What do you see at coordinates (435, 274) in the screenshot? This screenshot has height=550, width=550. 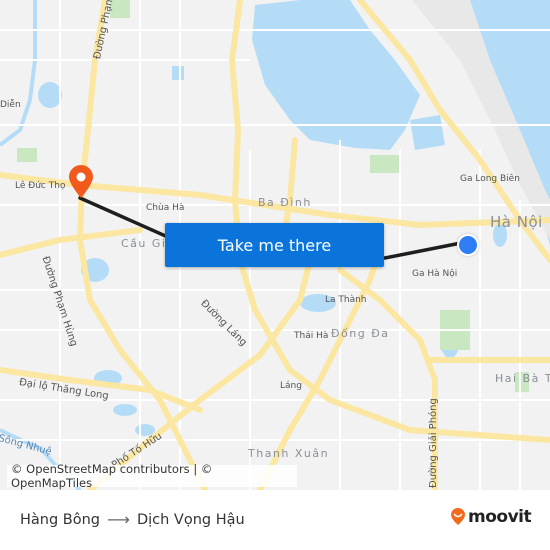 I see `place-label-ga-ha-noi: Ga Hà Nội` at bounding box center [435, 274].